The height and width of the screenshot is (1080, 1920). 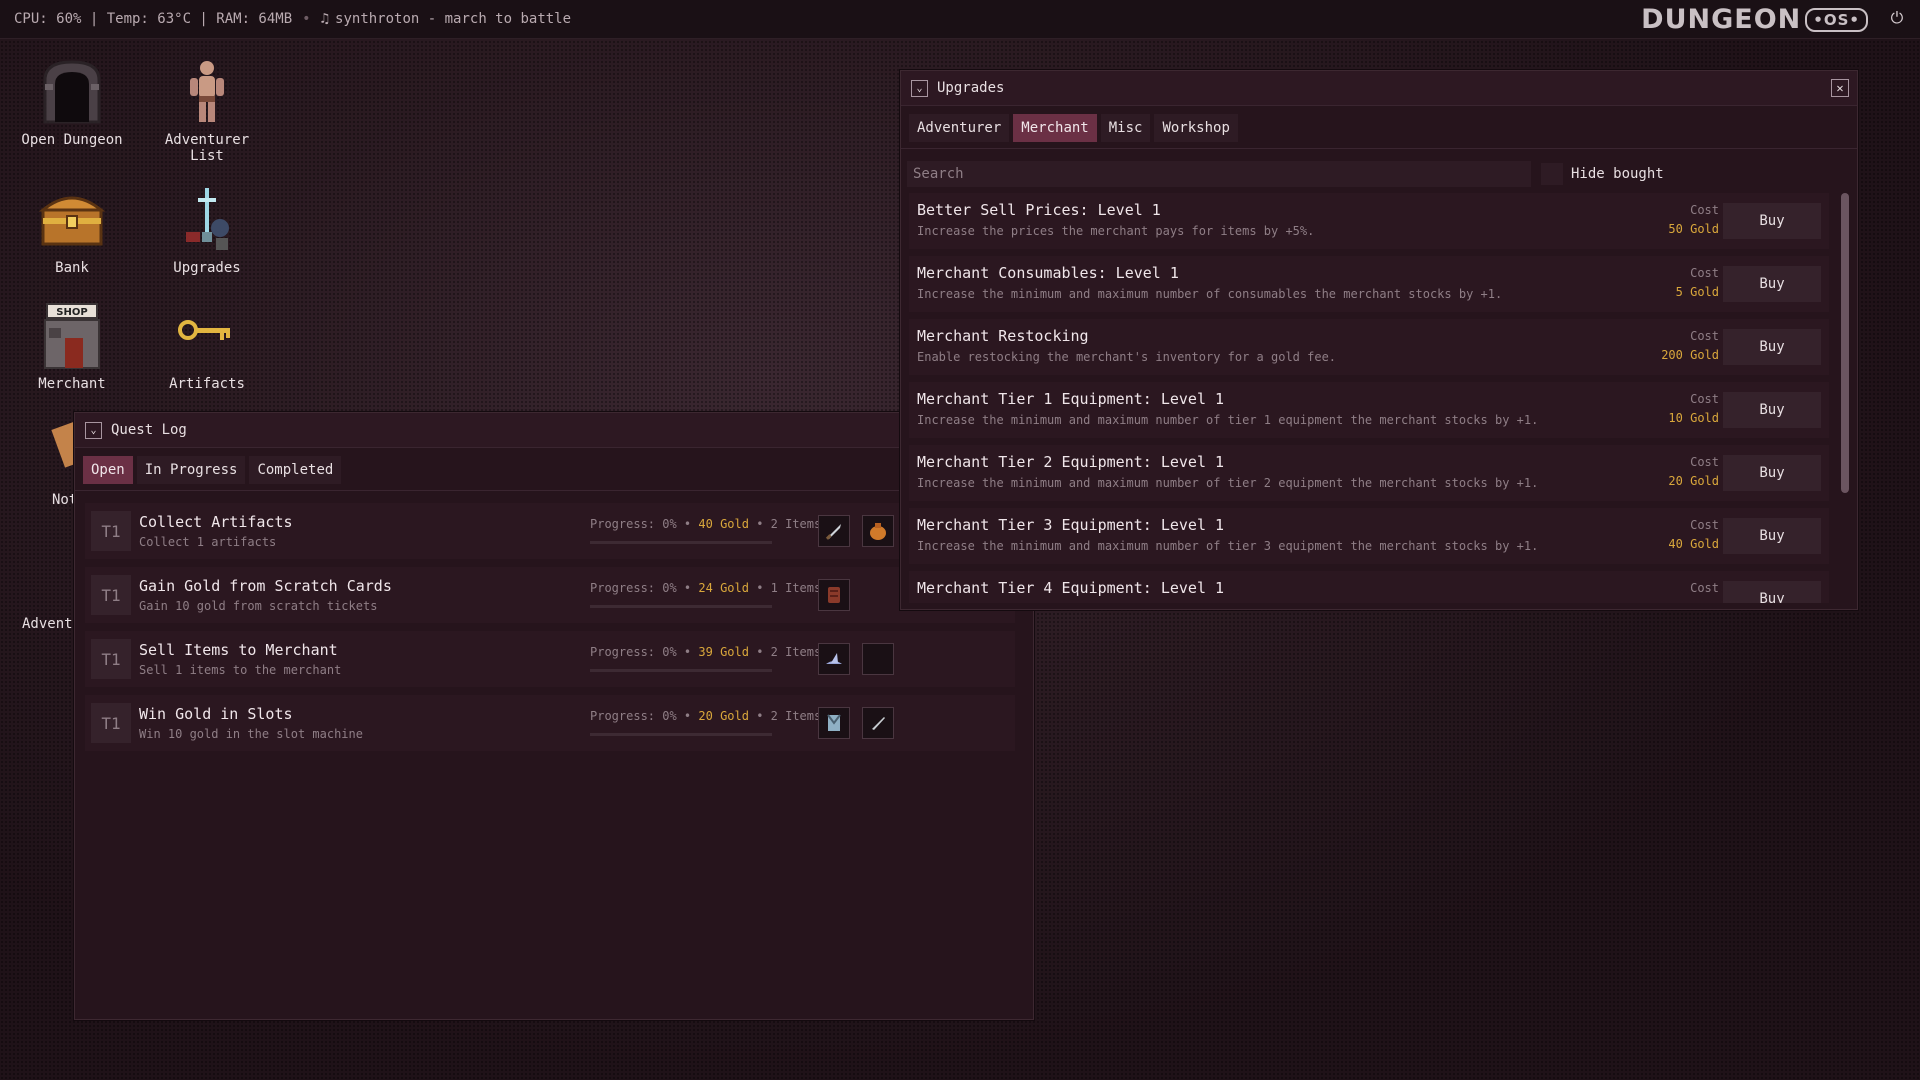 I want to click on quest-description: Sell 1 items to the merchant, so click(x=240, y=670).